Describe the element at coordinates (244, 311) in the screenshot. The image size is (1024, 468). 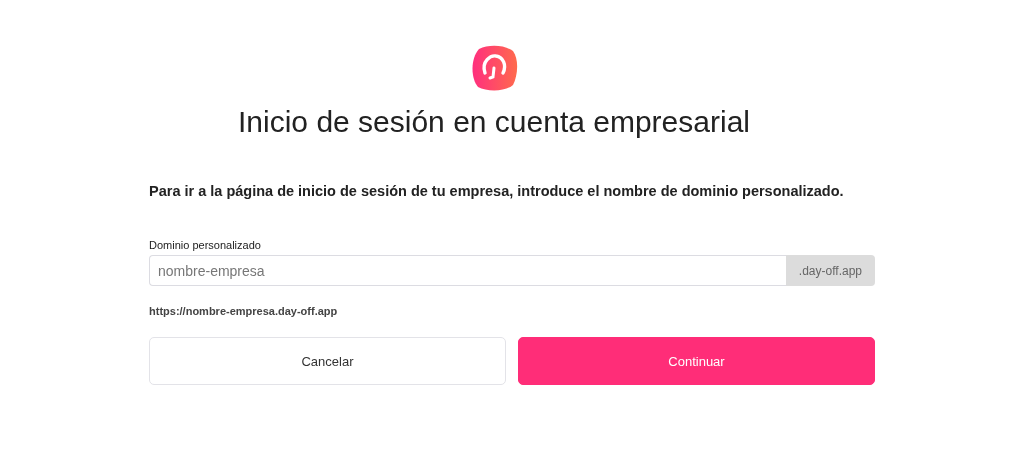
I see `url-preview: https://nombre-empresa.day-off.app` at that location.